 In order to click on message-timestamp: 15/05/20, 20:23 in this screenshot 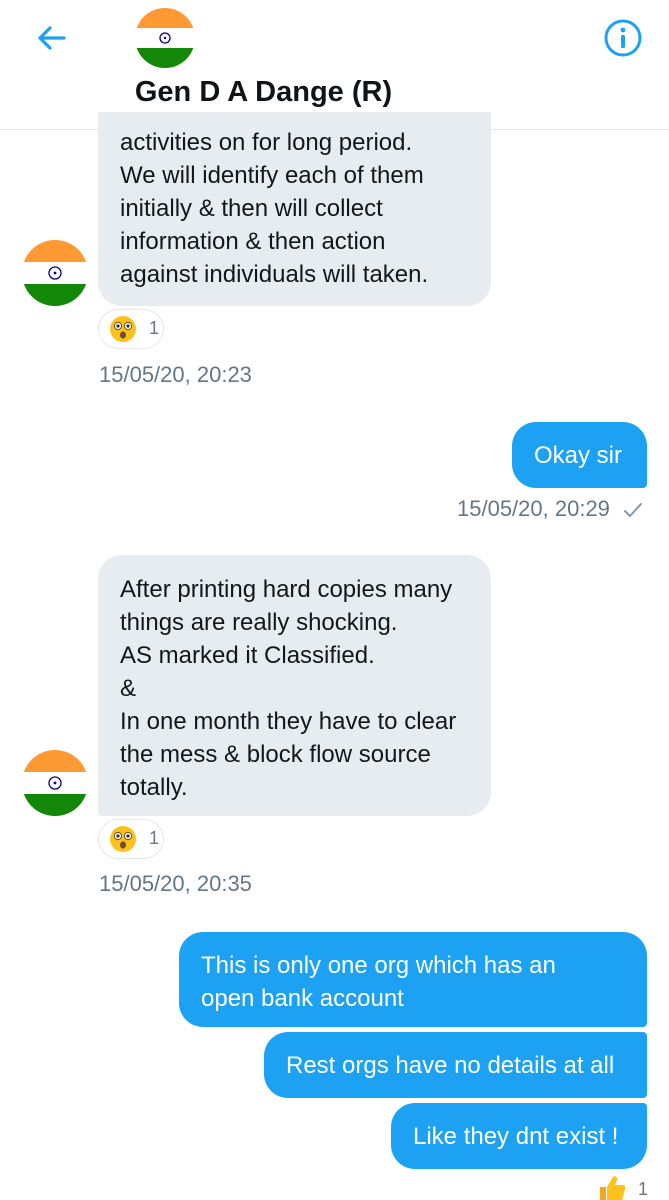, I will do `click(175, 374)`.